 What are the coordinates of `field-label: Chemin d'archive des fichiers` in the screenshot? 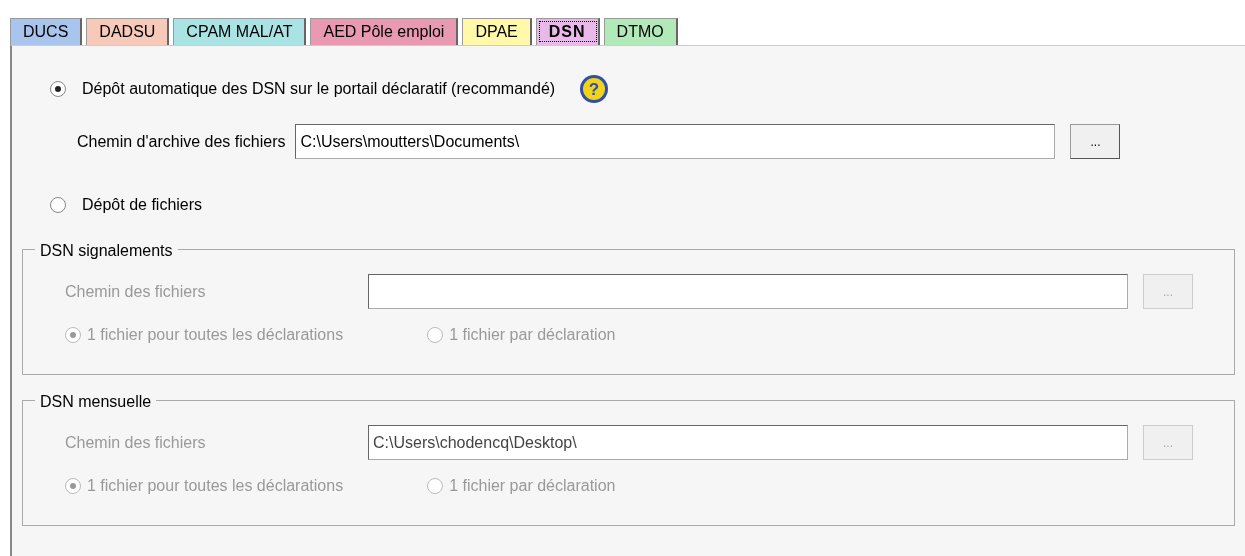 It's located at (181, 141).